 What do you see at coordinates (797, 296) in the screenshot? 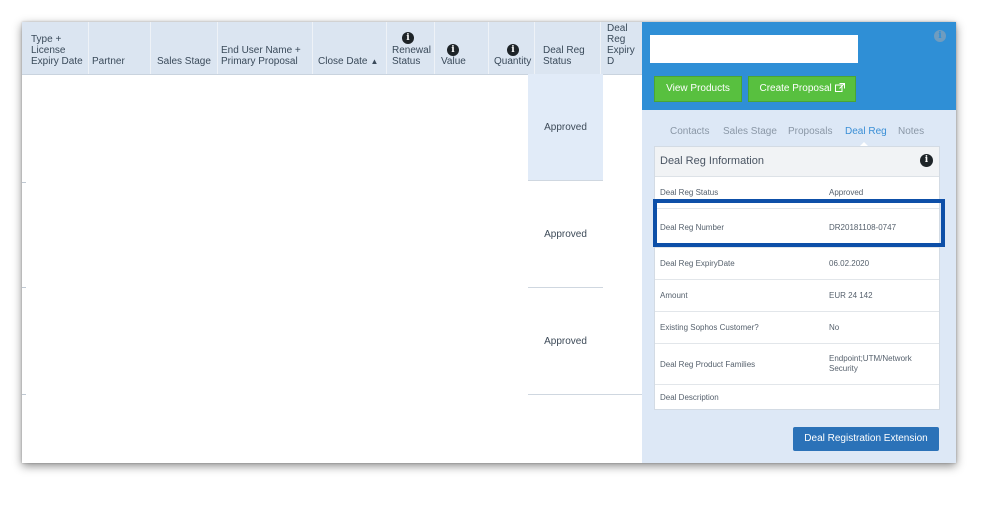
I see `field-row: Amount EUR 24 142` at bounding box center [797, 296].